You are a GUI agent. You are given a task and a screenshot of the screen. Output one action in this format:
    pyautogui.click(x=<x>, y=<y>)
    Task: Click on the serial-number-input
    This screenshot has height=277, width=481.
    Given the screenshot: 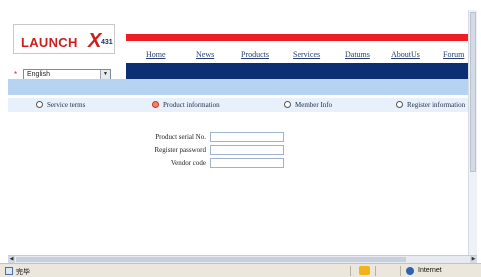 What is the action you would take?
    pyautogui.click(x=247, y=137)
    